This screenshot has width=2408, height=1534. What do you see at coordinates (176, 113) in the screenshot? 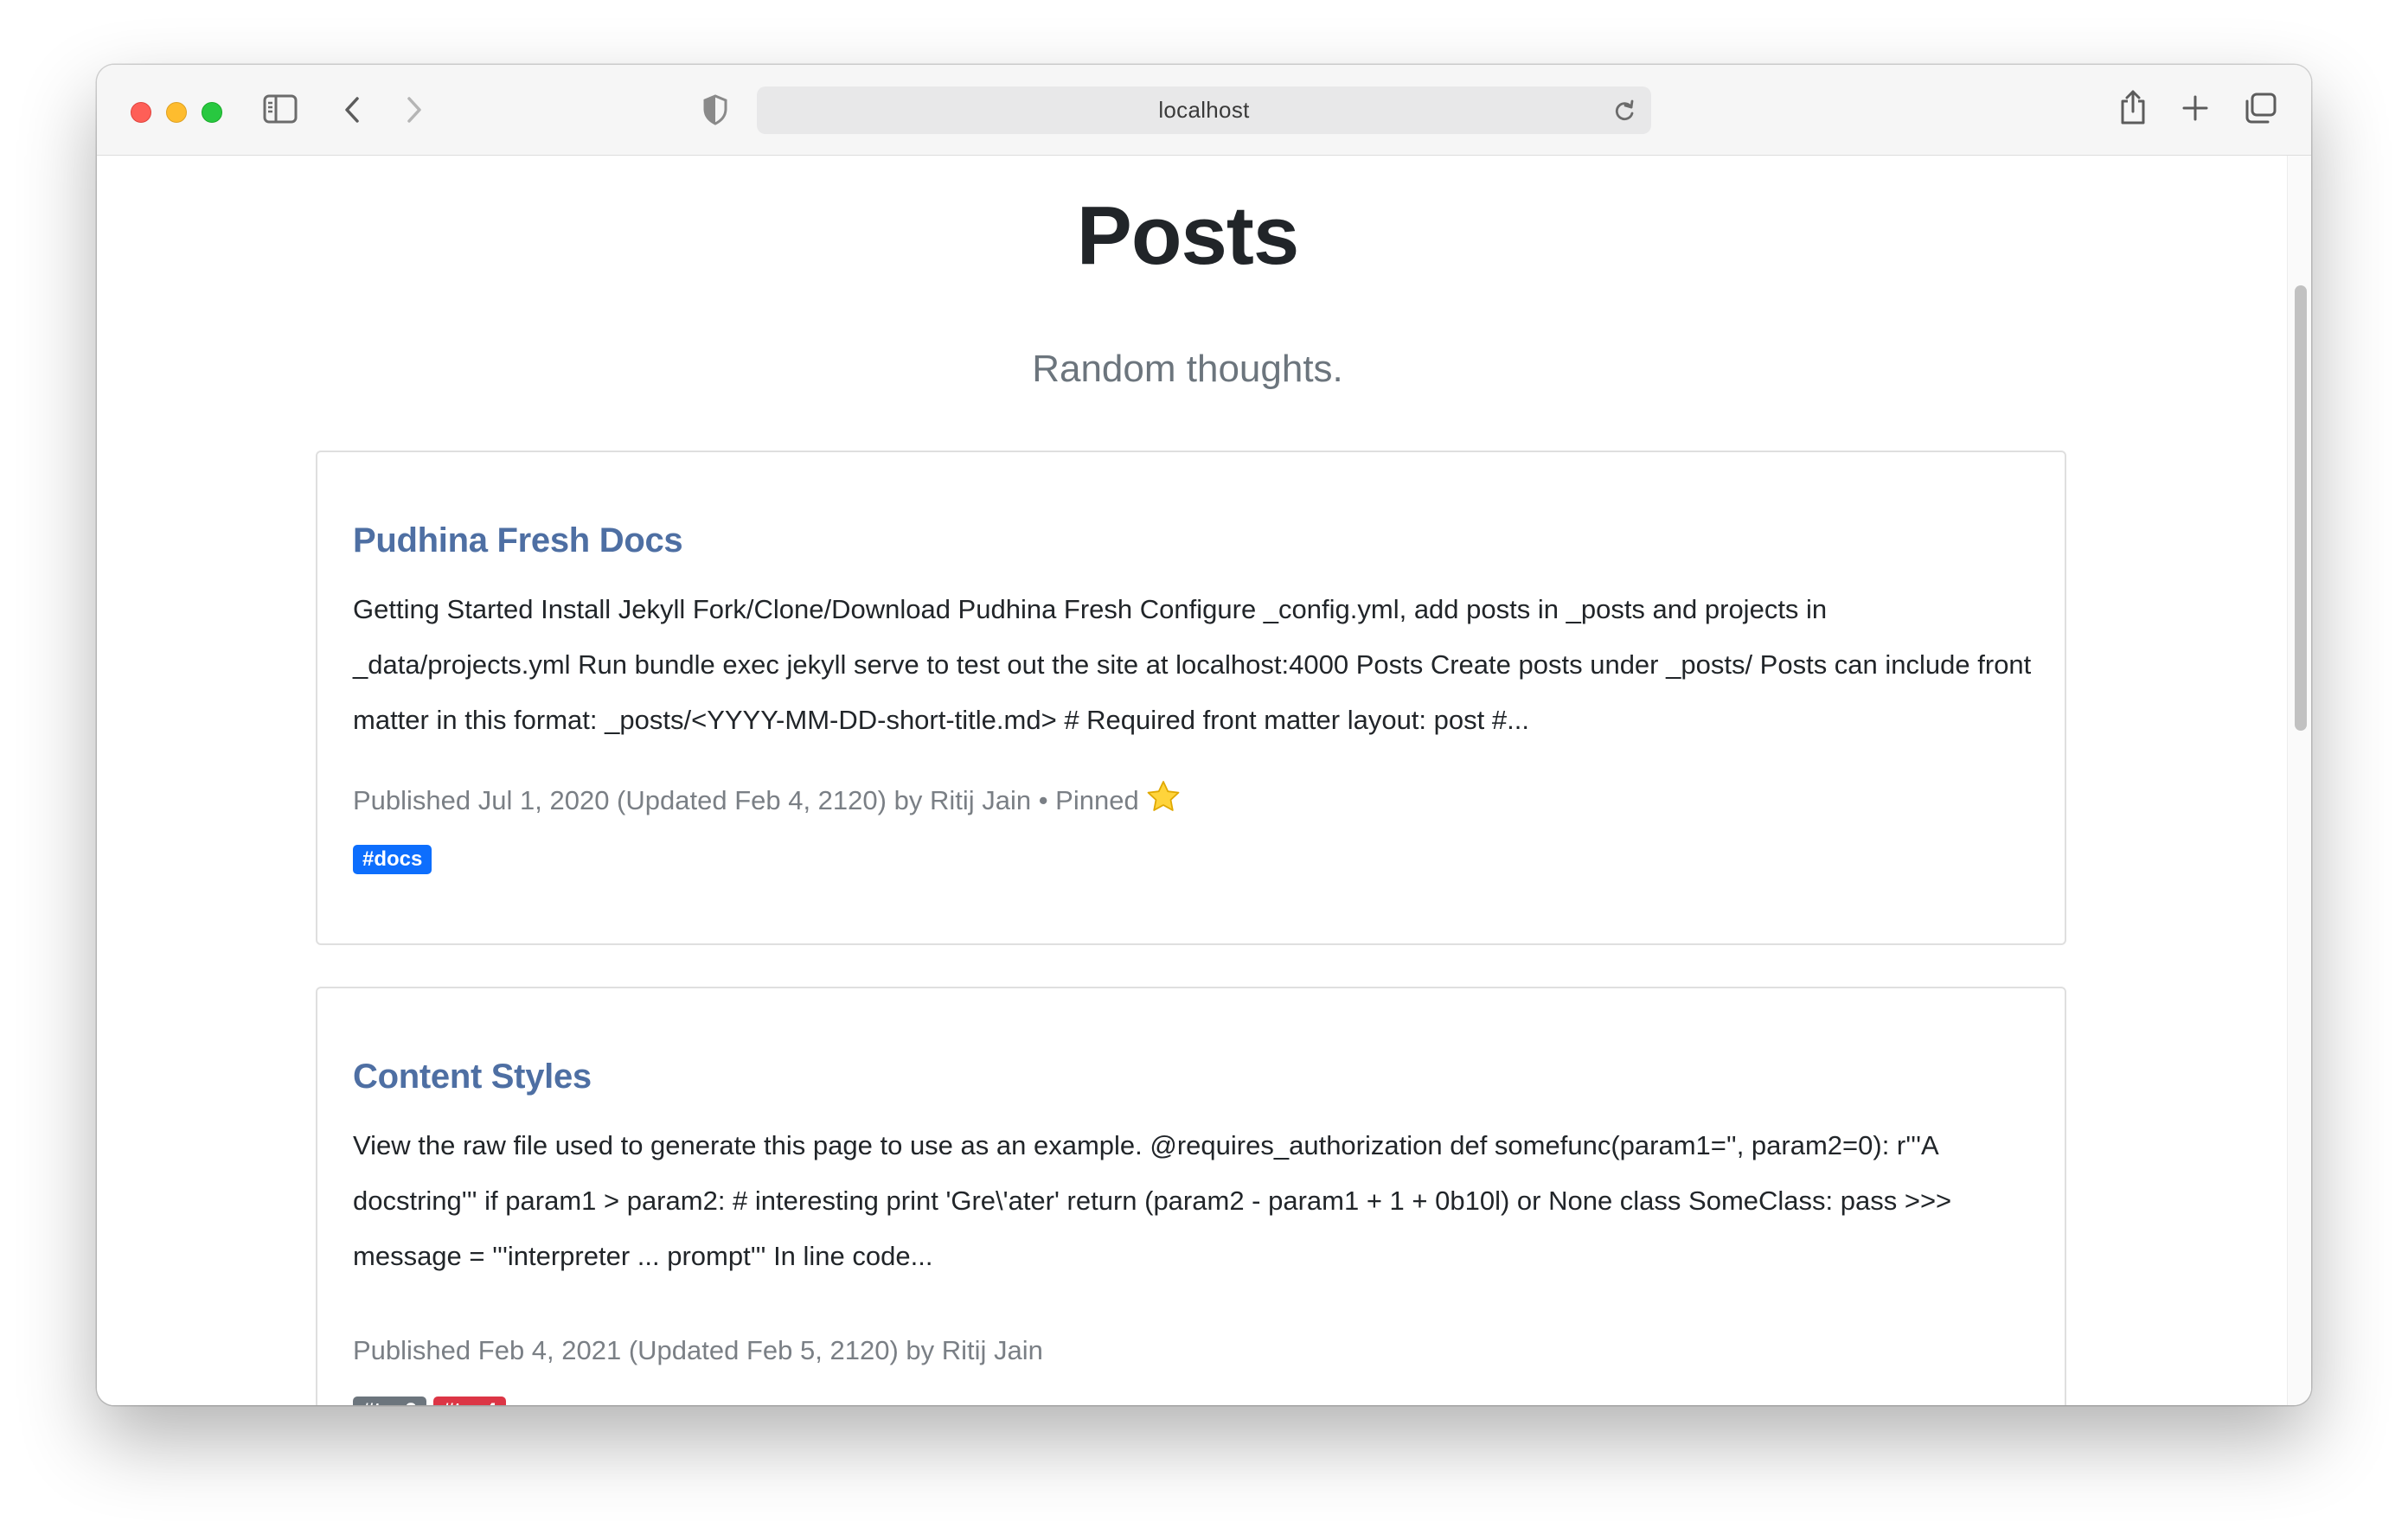
I see `minimize-window-button` at bounding box center [176, 113].